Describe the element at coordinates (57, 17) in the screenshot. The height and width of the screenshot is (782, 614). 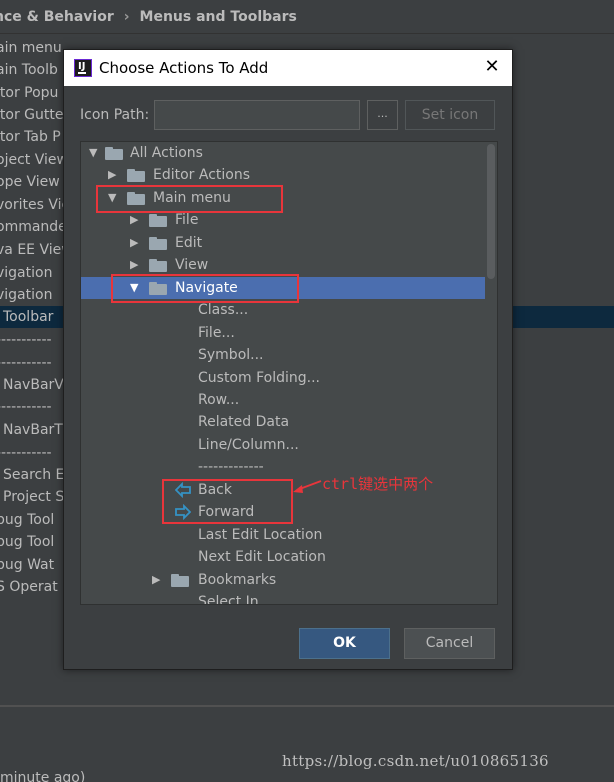
I see `breadcrumb-appearance-behavior: nce & Behavior` at that location.